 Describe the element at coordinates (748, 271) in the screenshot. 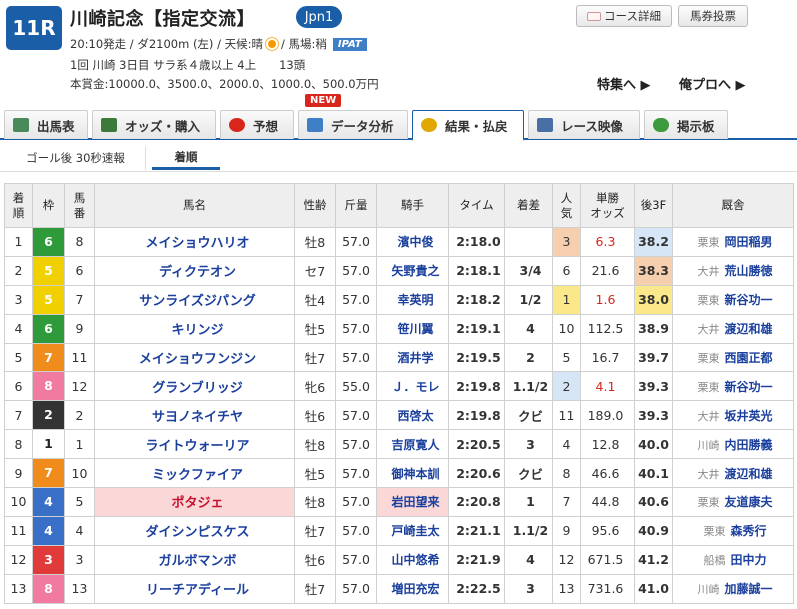

I see `trainer-name: 荒山勝徳` at that location.